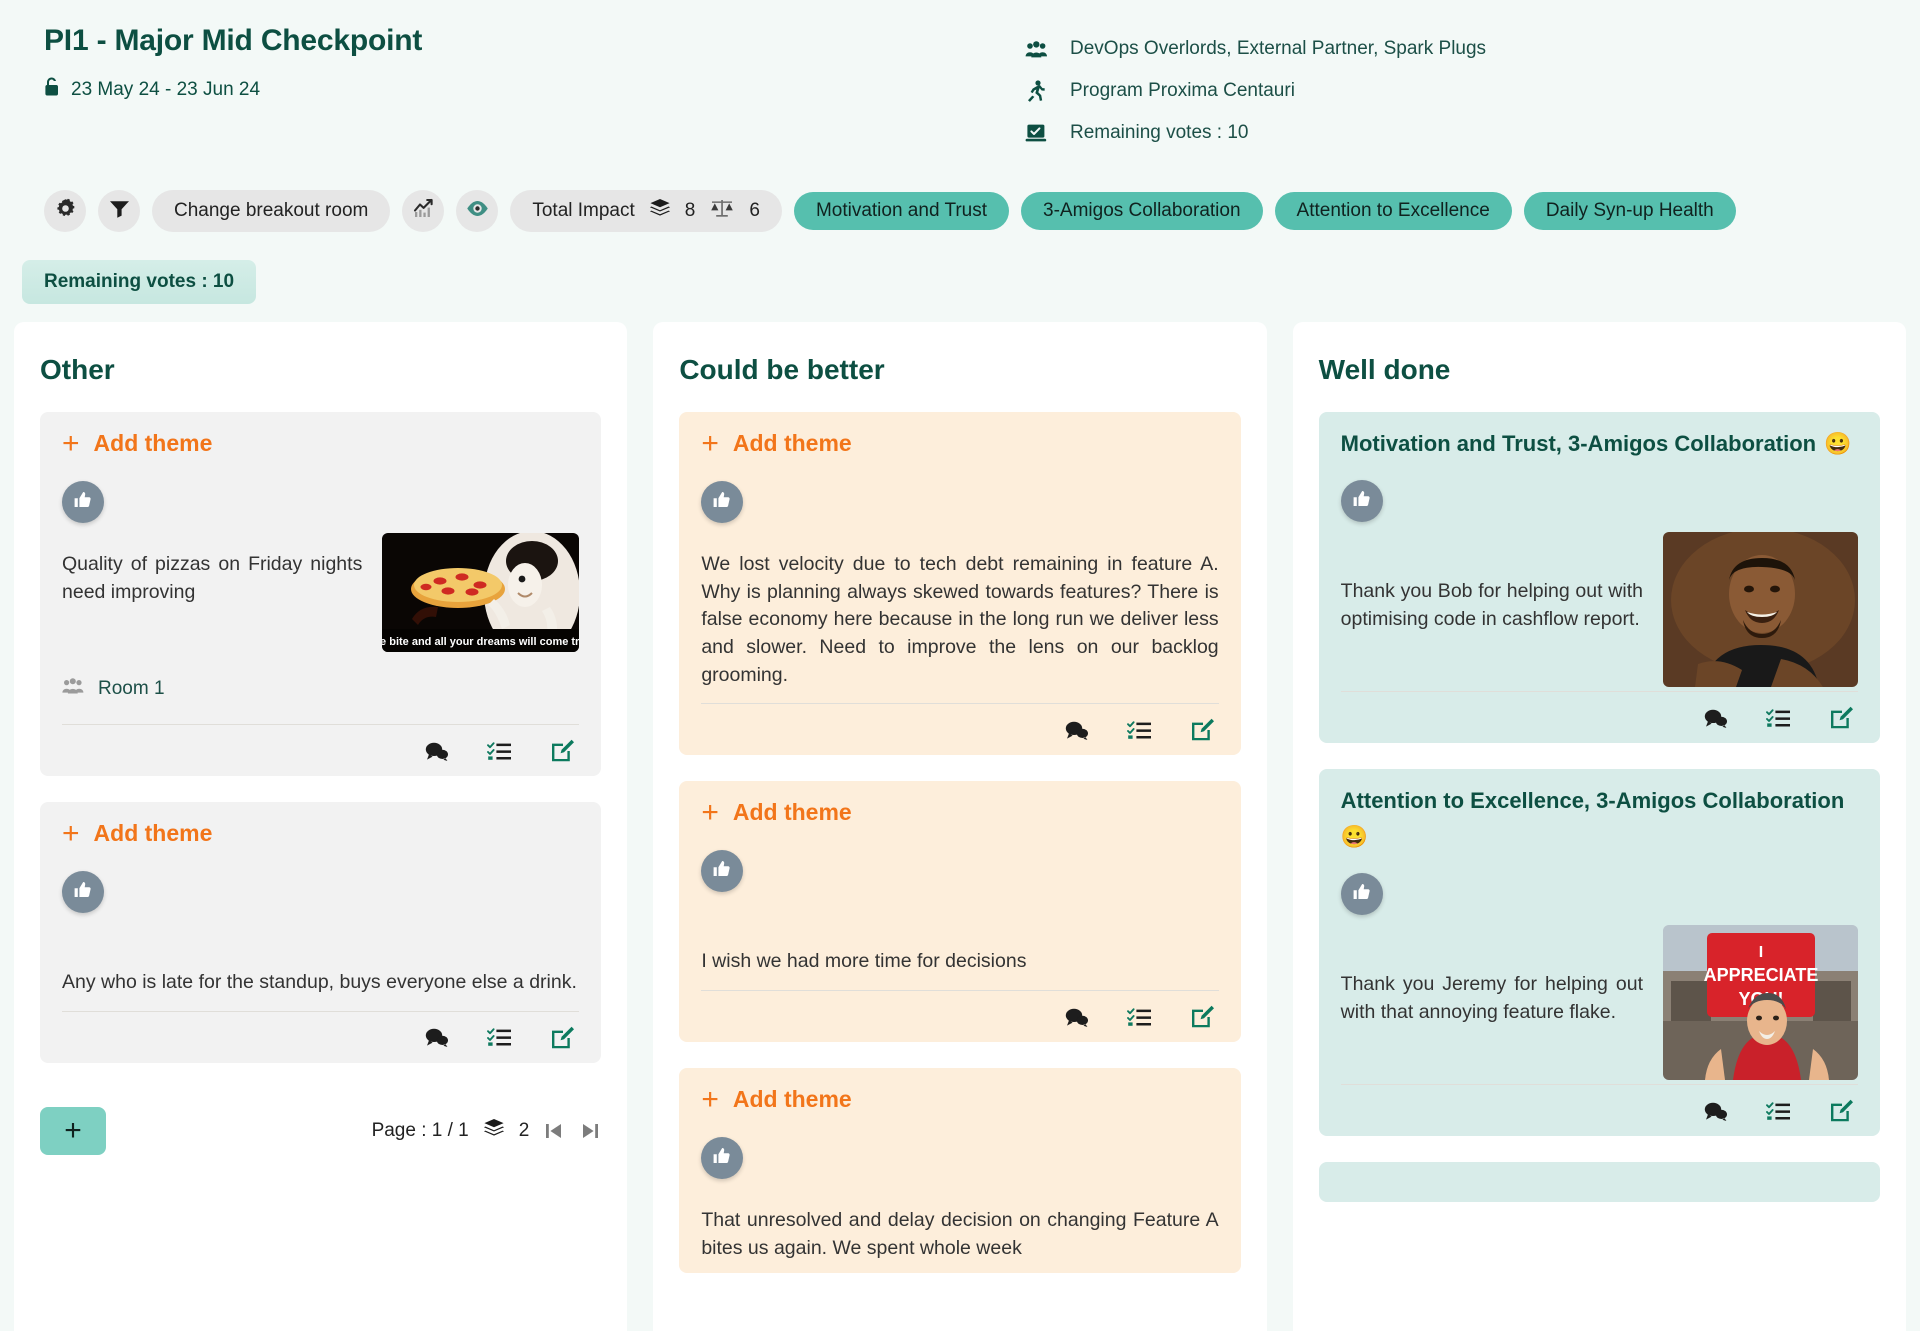 The height and width of the screenshot is (1331, 1920). I want to click on change-breakout-room-button: Change breakout room, so click(271, 211).